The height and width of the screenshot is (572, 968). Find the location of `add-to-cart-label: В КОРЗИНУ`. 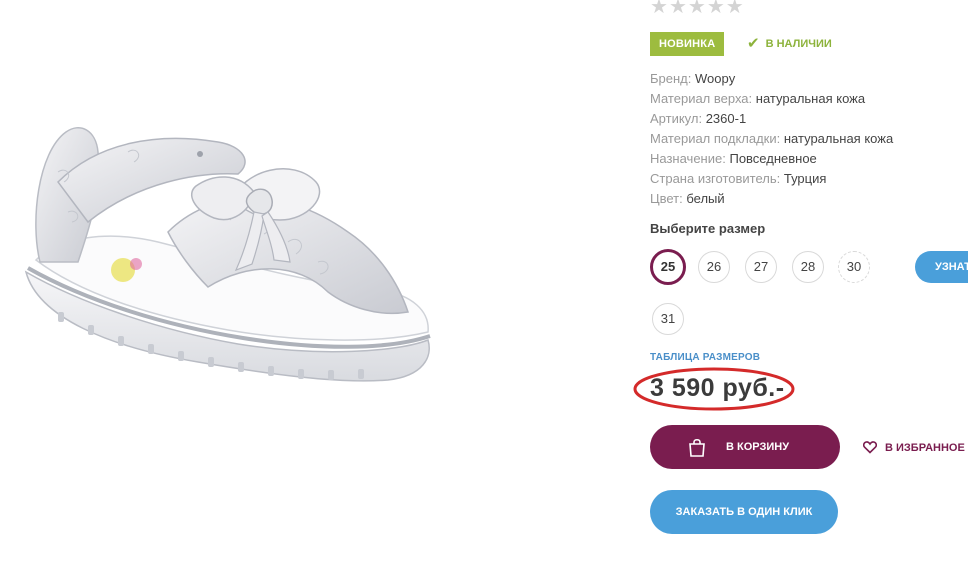

add-to-cart-label: В КОРЗИНУ is located at coordinates (758, 447).